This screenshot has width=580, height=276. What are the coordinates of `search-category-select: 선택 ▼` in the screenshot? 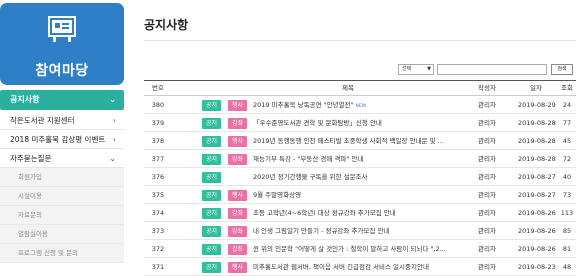 It's located at (416, 69).